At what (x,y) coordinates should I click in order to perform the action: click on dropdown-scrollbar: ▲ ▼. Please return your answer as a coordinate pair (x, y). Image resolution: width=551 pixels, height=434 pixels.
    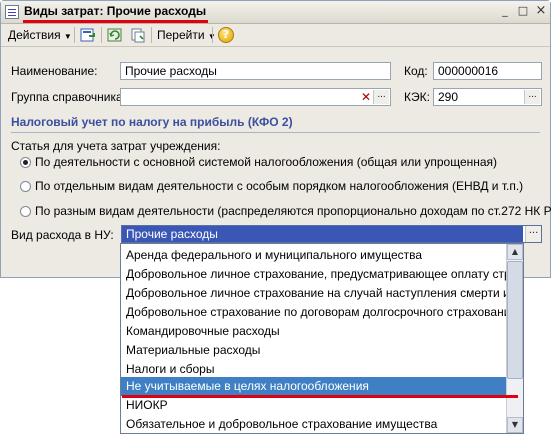
    Looking at the image, I should click on (514, 338).